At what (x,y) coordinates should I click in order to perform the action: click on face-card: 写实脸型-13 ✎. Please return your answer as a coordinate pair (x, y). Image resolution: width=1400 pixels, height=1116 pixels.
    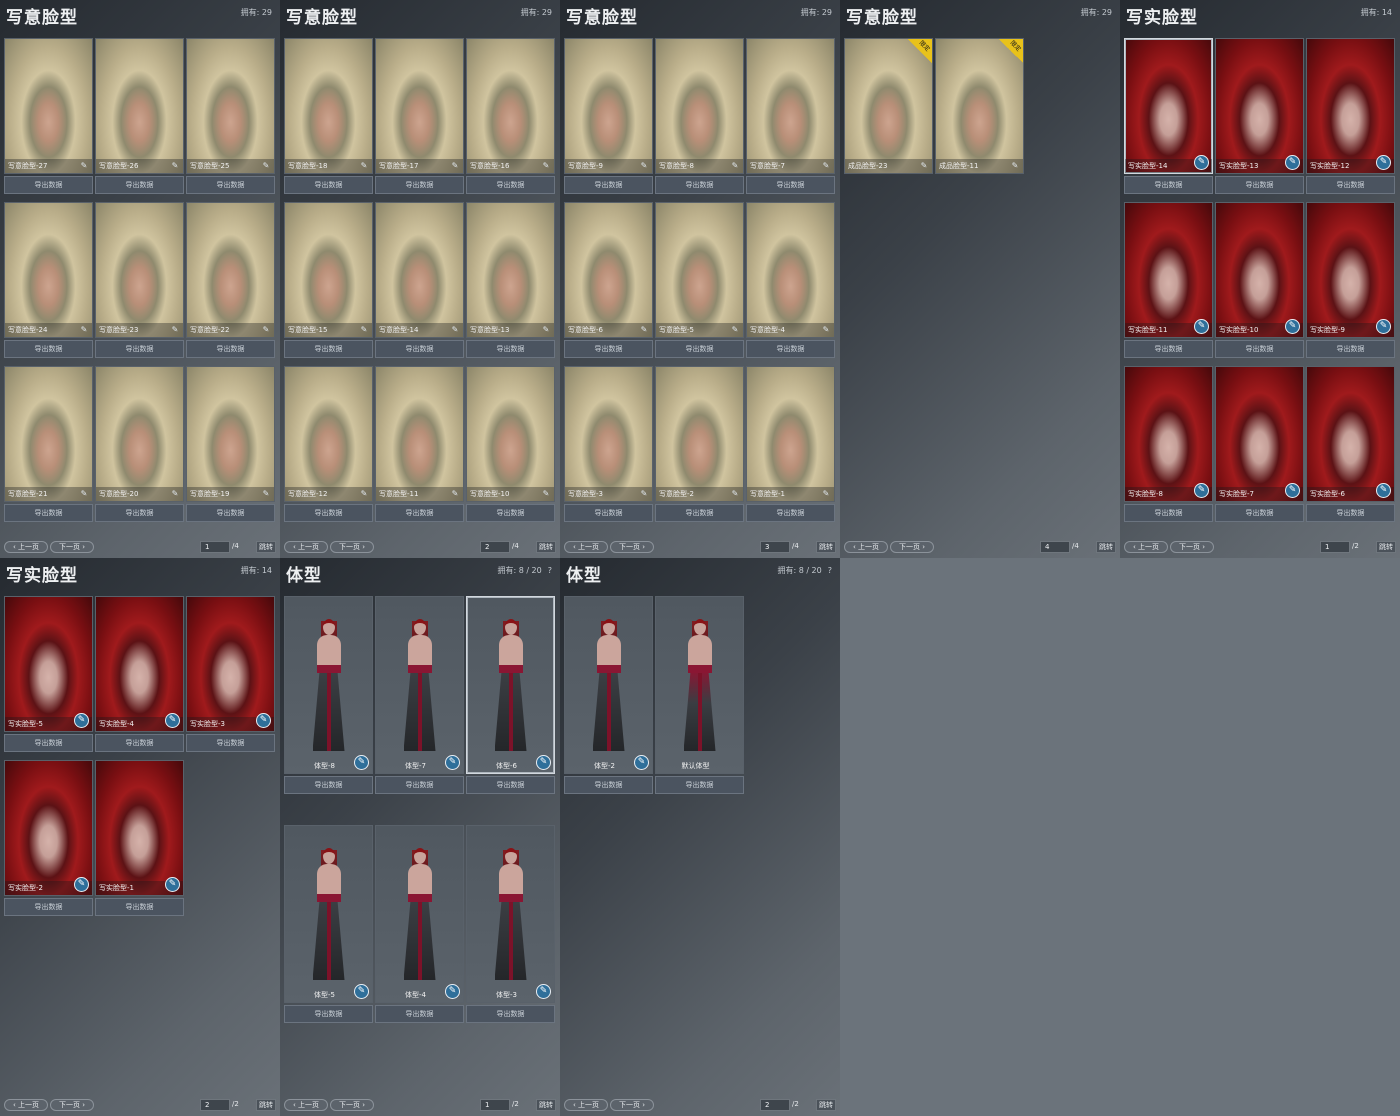
    Looking at the image, I should click on (1259, 106).